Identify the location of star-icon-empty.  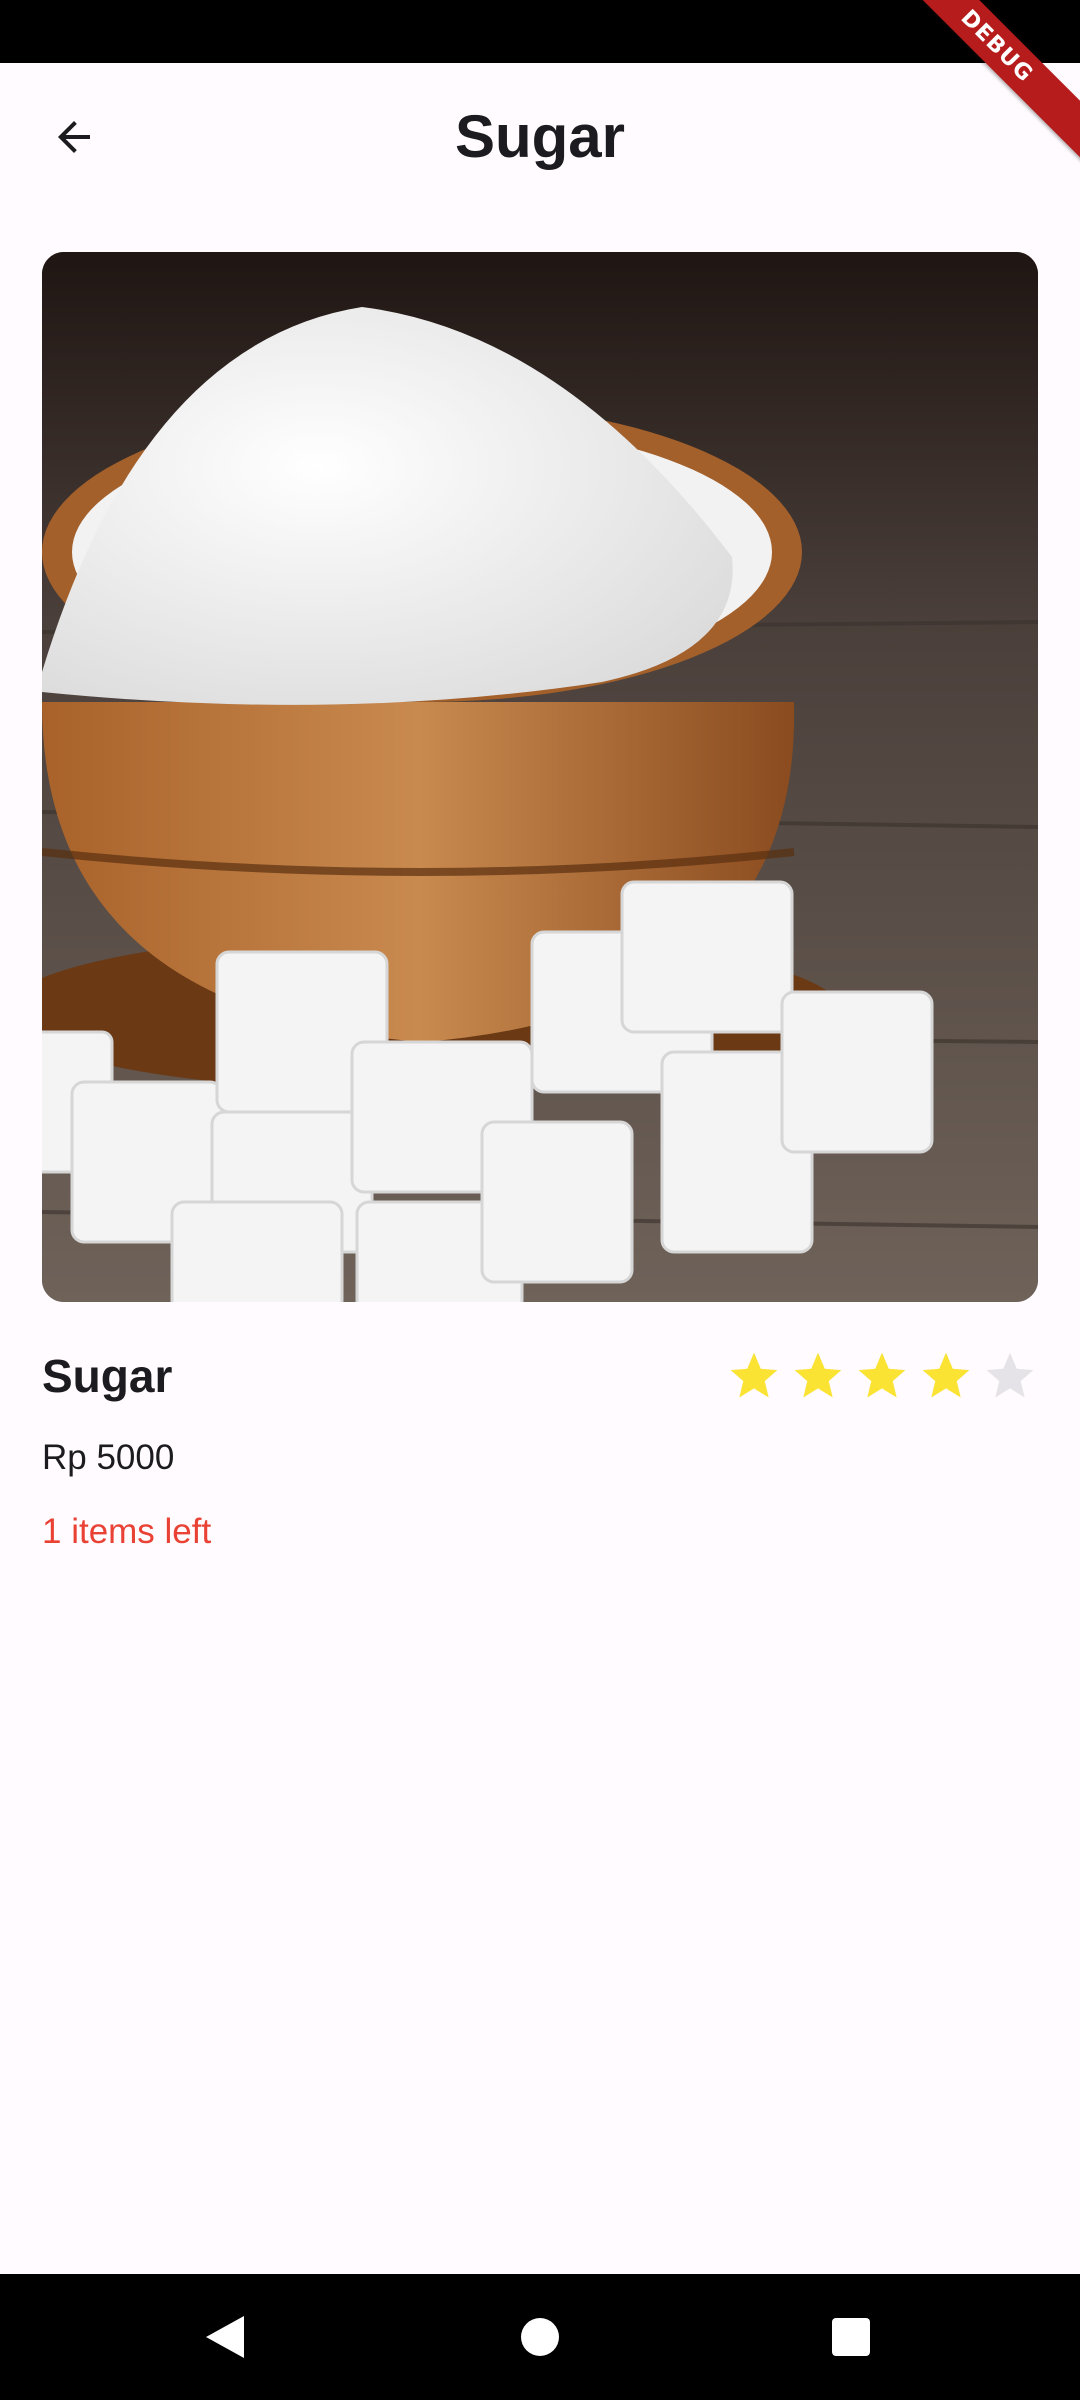
(1010, 1375).